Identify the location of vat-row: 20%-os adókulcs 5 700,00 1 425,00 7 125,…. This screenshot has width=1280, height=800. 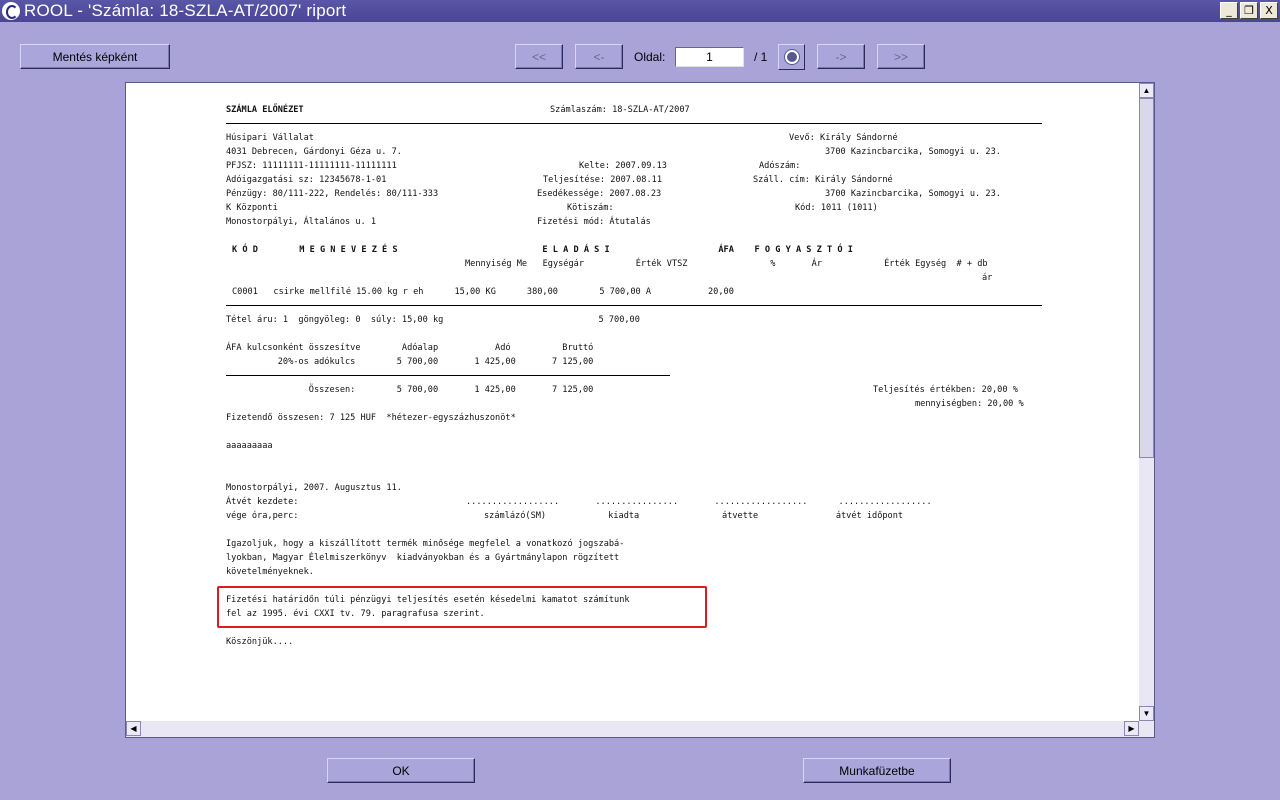
(410, 362).